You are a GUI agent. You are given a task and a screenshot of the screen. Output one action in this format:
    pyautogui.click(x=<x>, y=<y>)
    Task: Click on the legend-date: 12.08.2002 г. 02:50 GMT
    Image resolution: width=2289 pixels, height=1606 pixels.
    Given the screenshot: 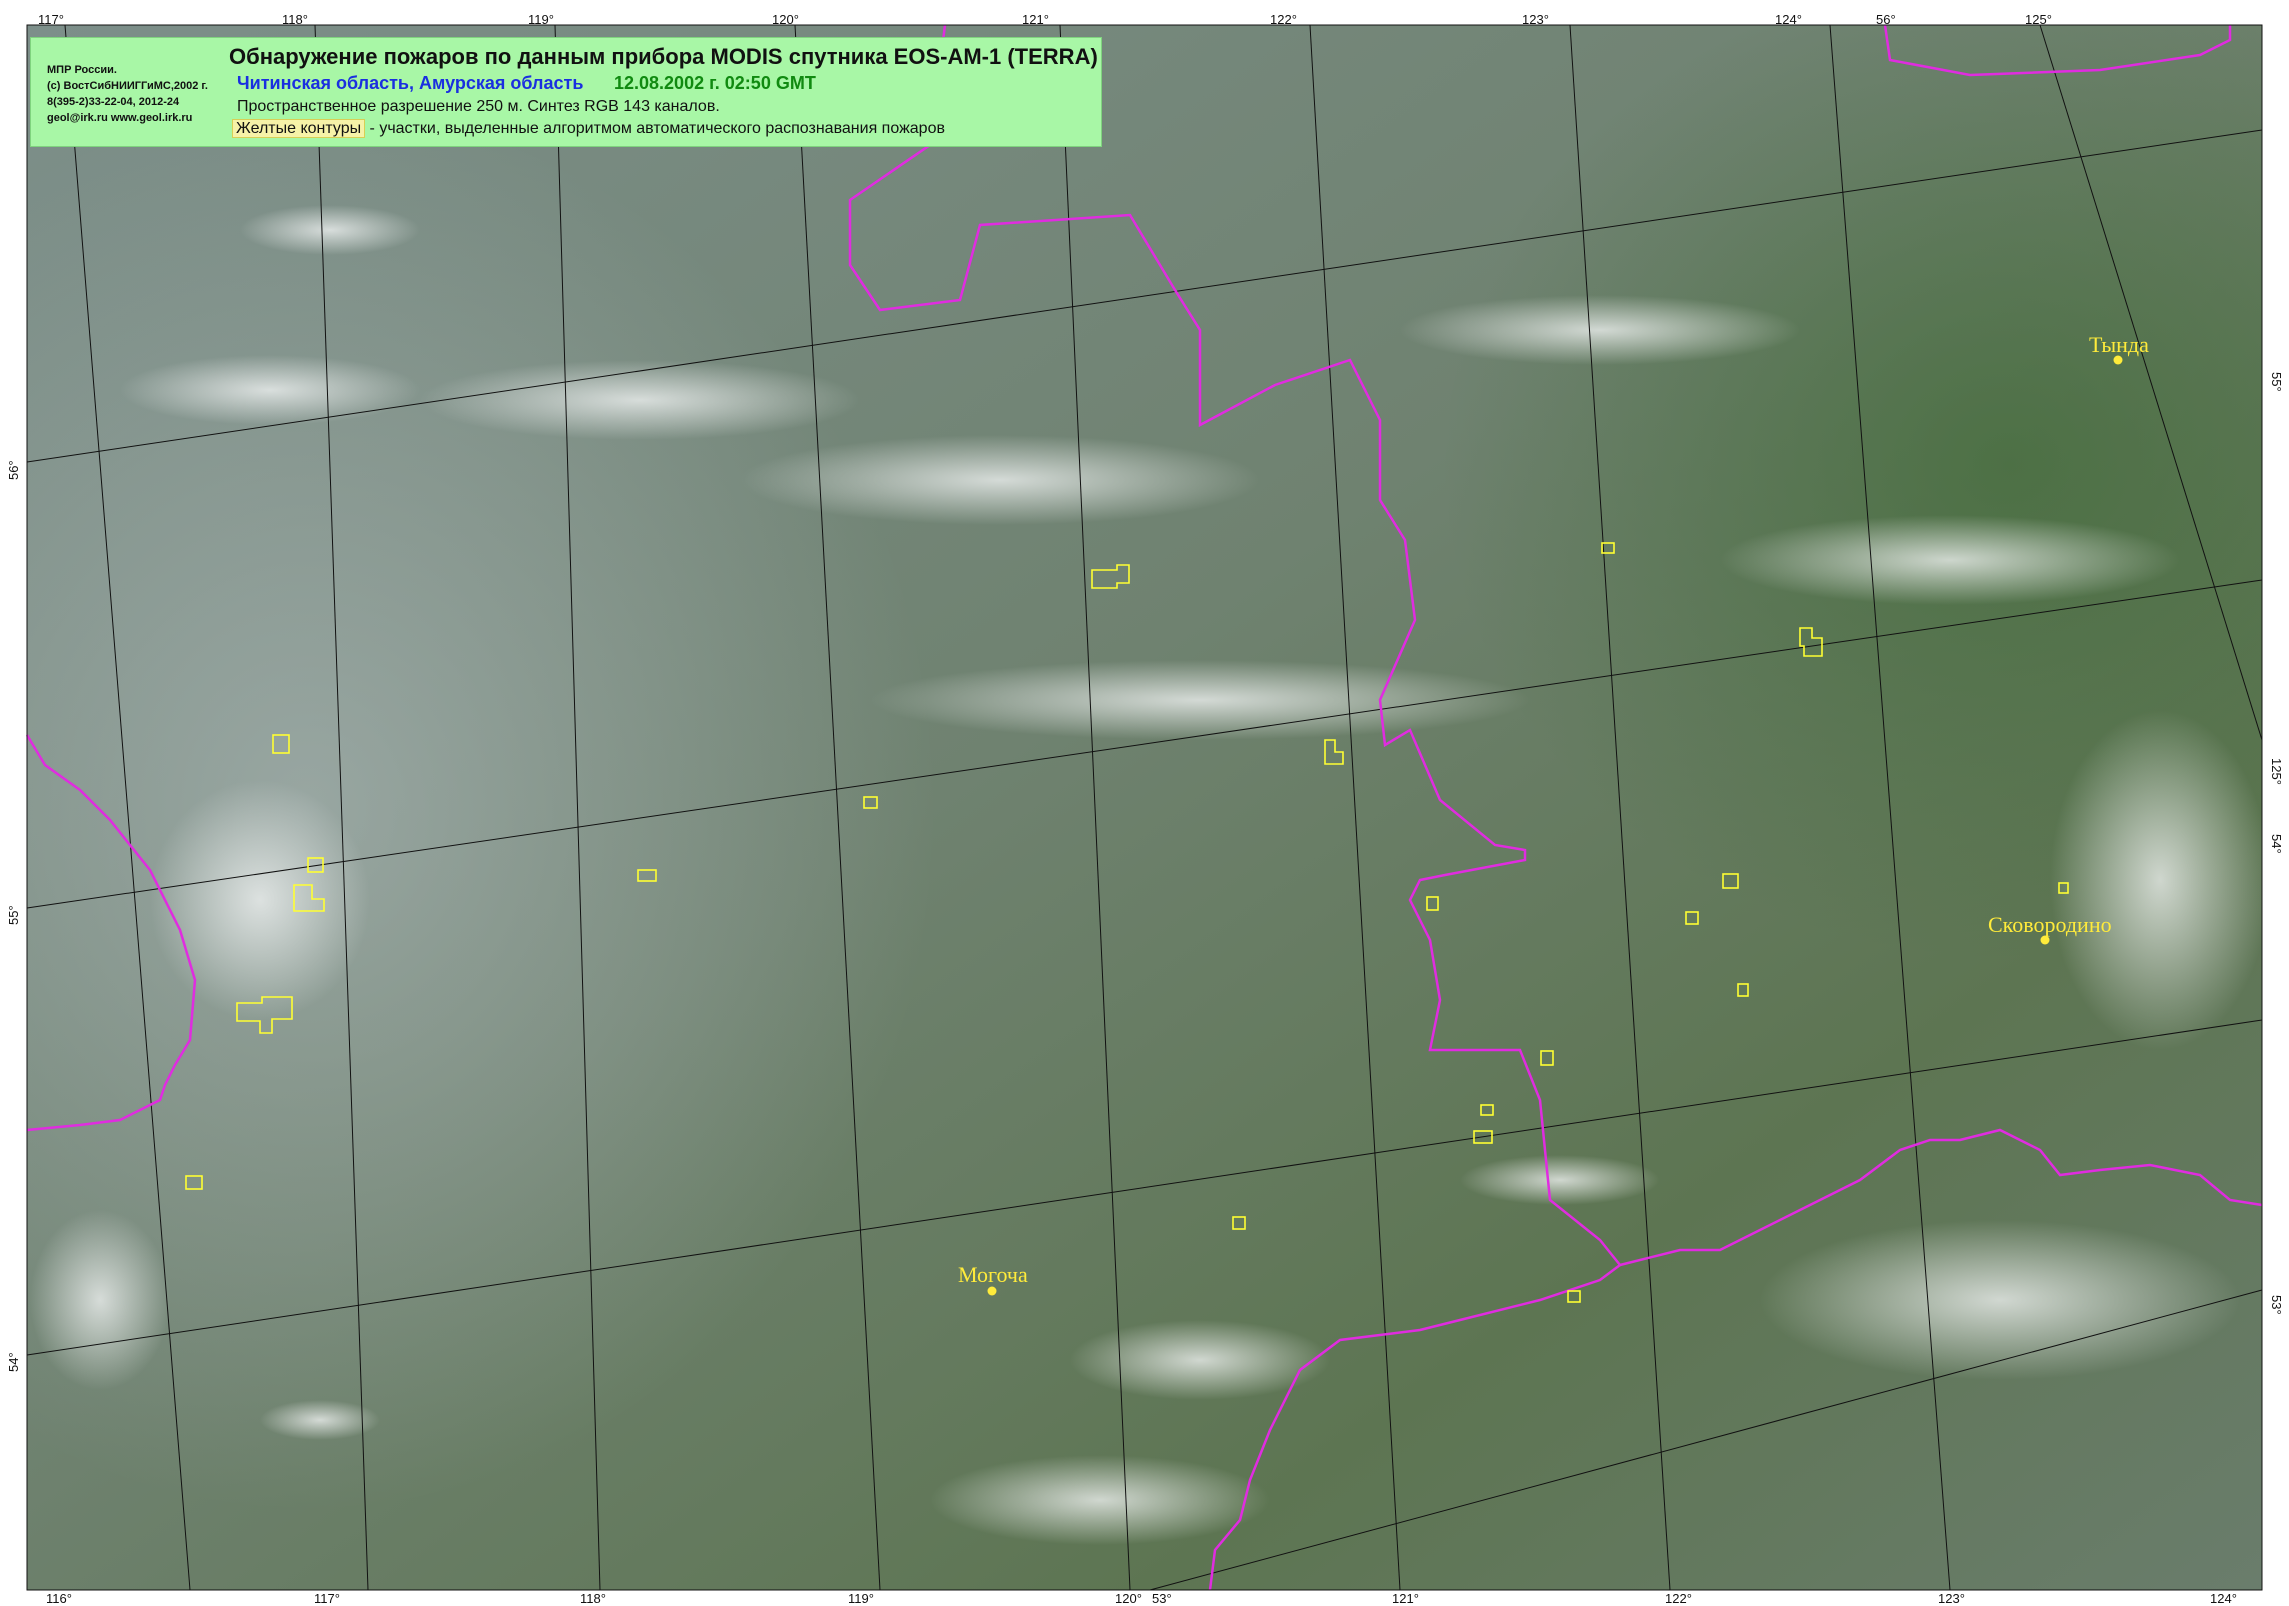 What is the action you would take?
    pyautogui.click(x=715, y=83)
    